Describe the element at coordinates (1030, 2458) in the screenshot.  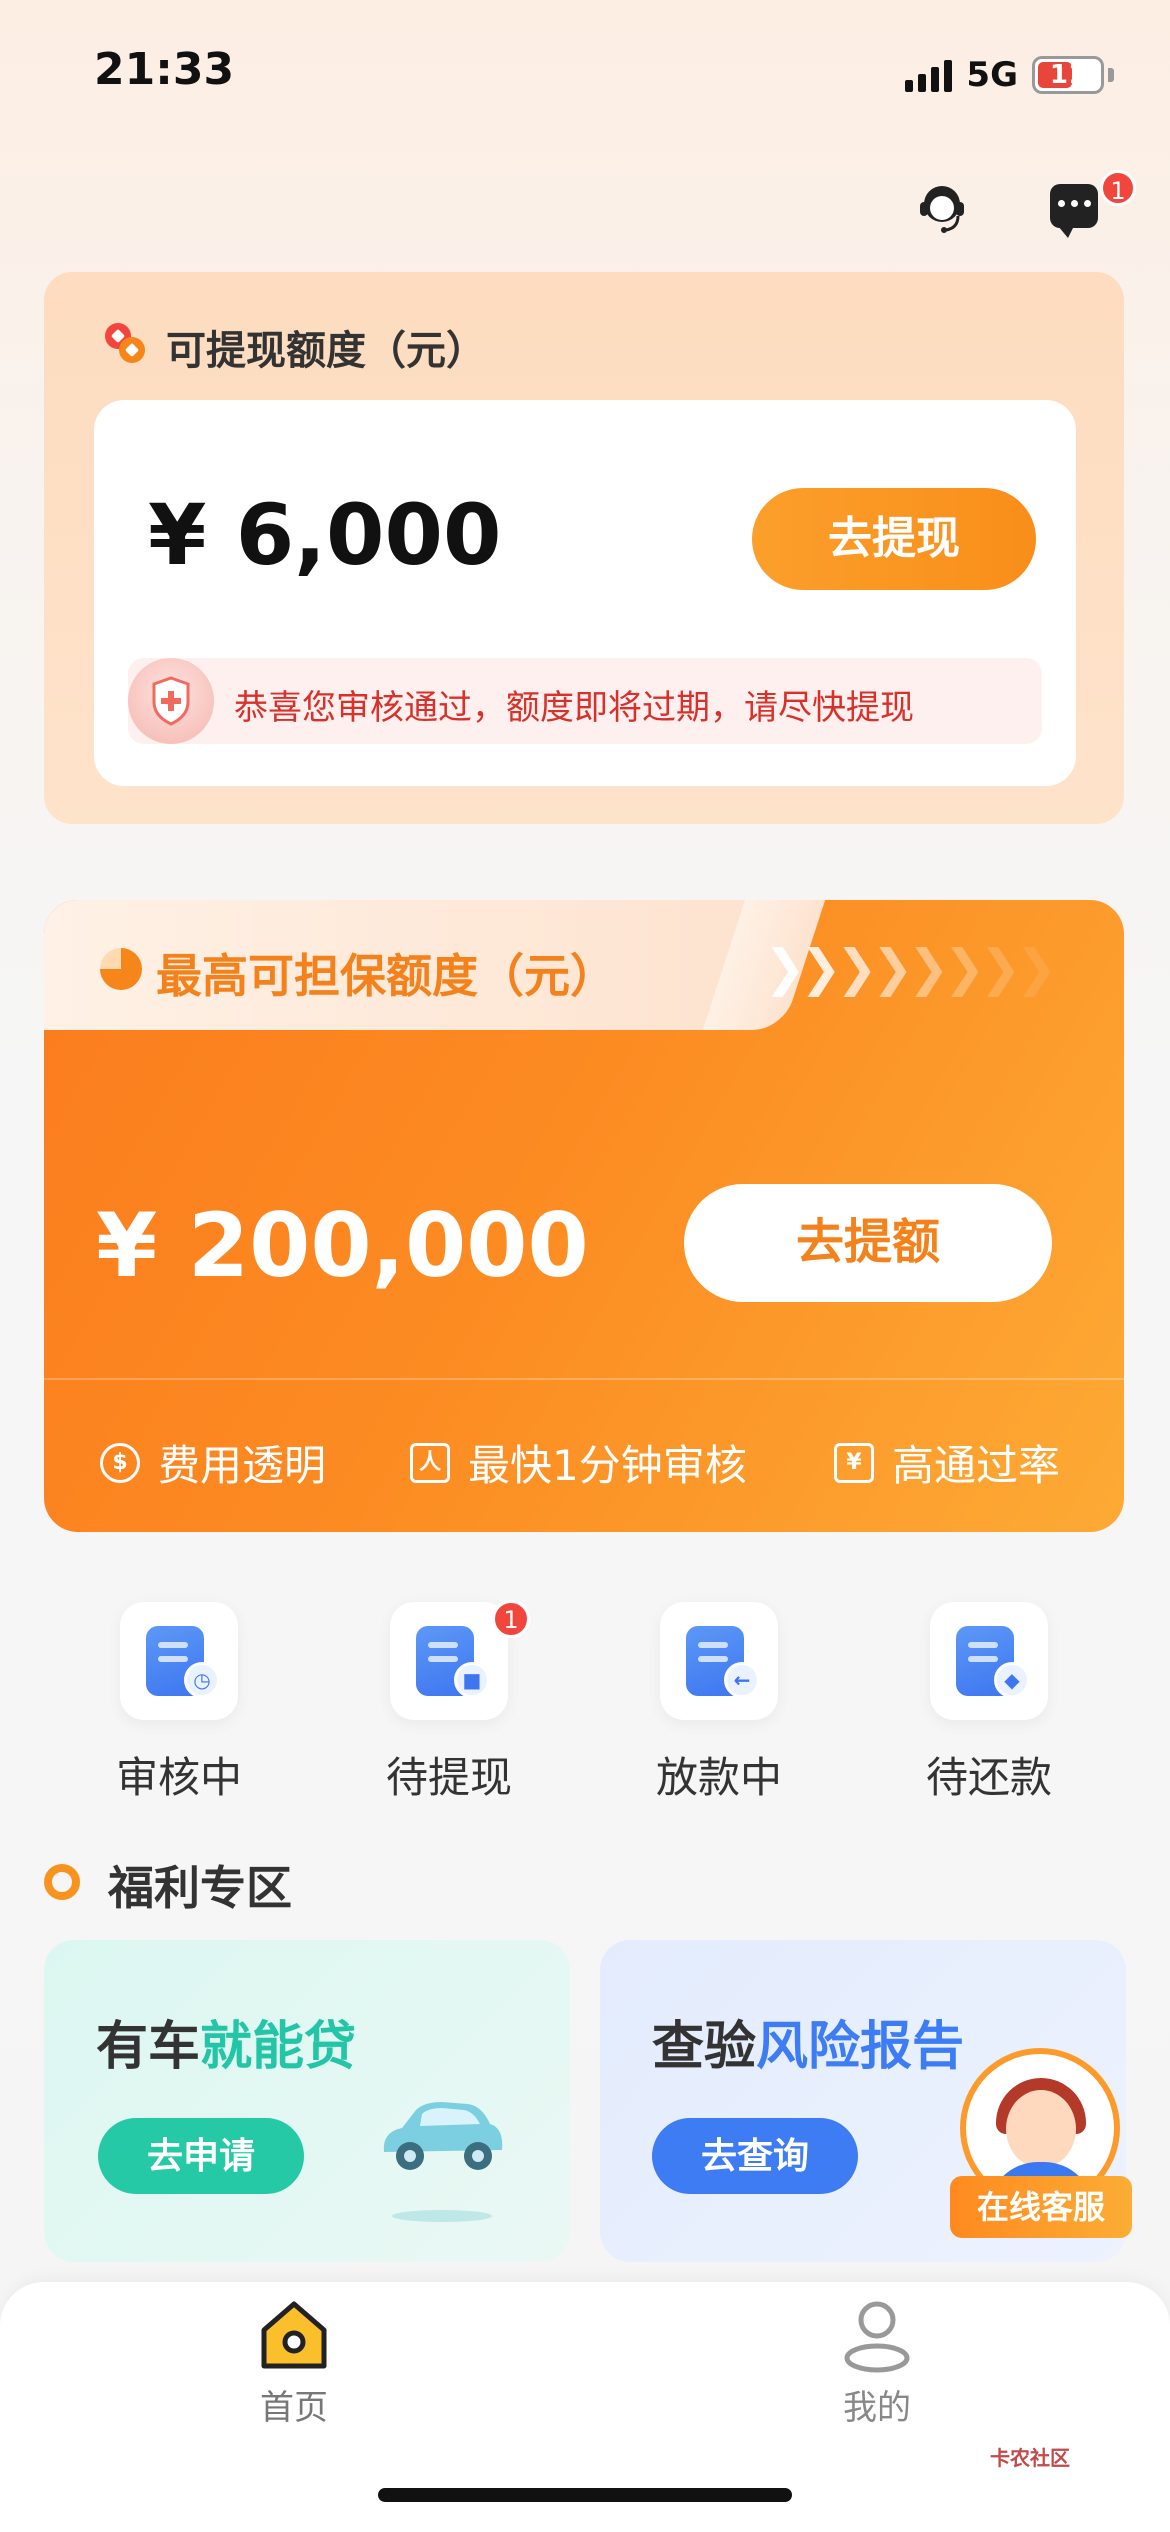
I see `watermark: 卡农社区` at that location.